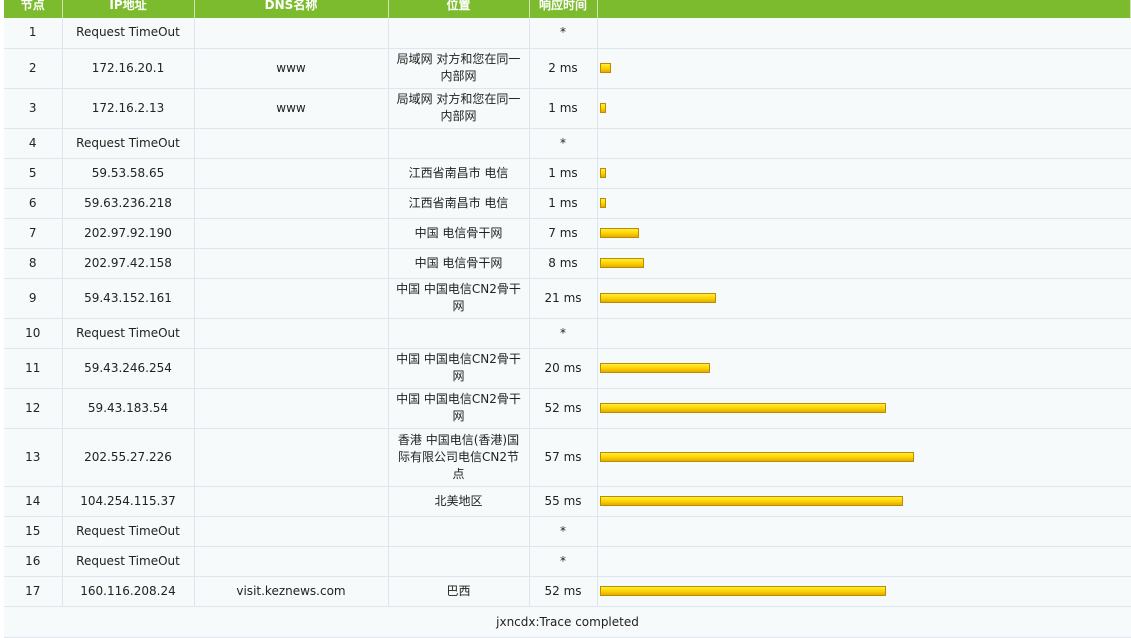 Image resolution: width=1131 pixels, height=638 pixels. What do you see at coordinates (567, 143) in the screenshot?
I see `table-row: 4 Request TimeOut *` at bounding box center [567, 143].